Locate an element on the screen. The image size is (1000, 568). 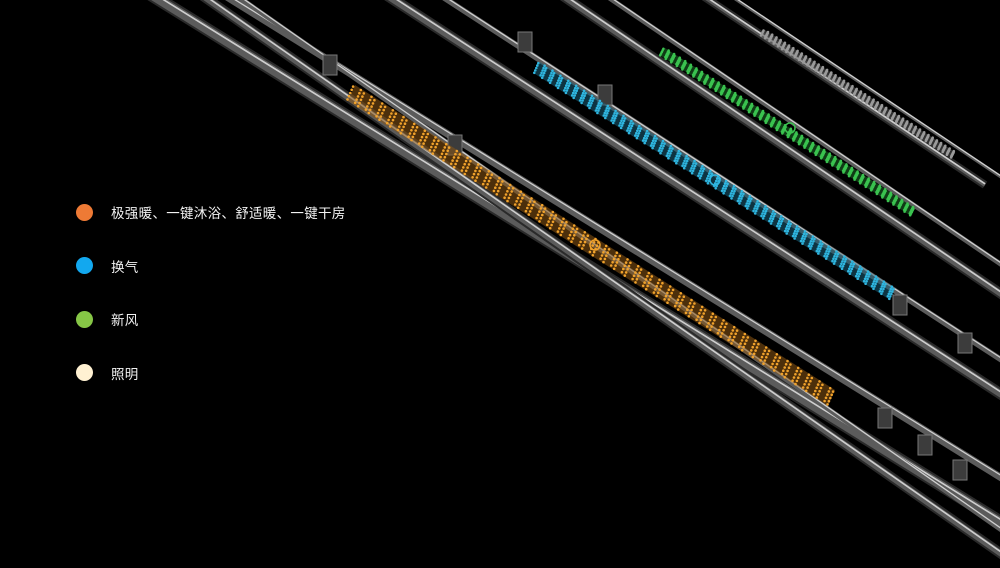
legend-item-lighting: 照明 is located at coordinates (211, 373).